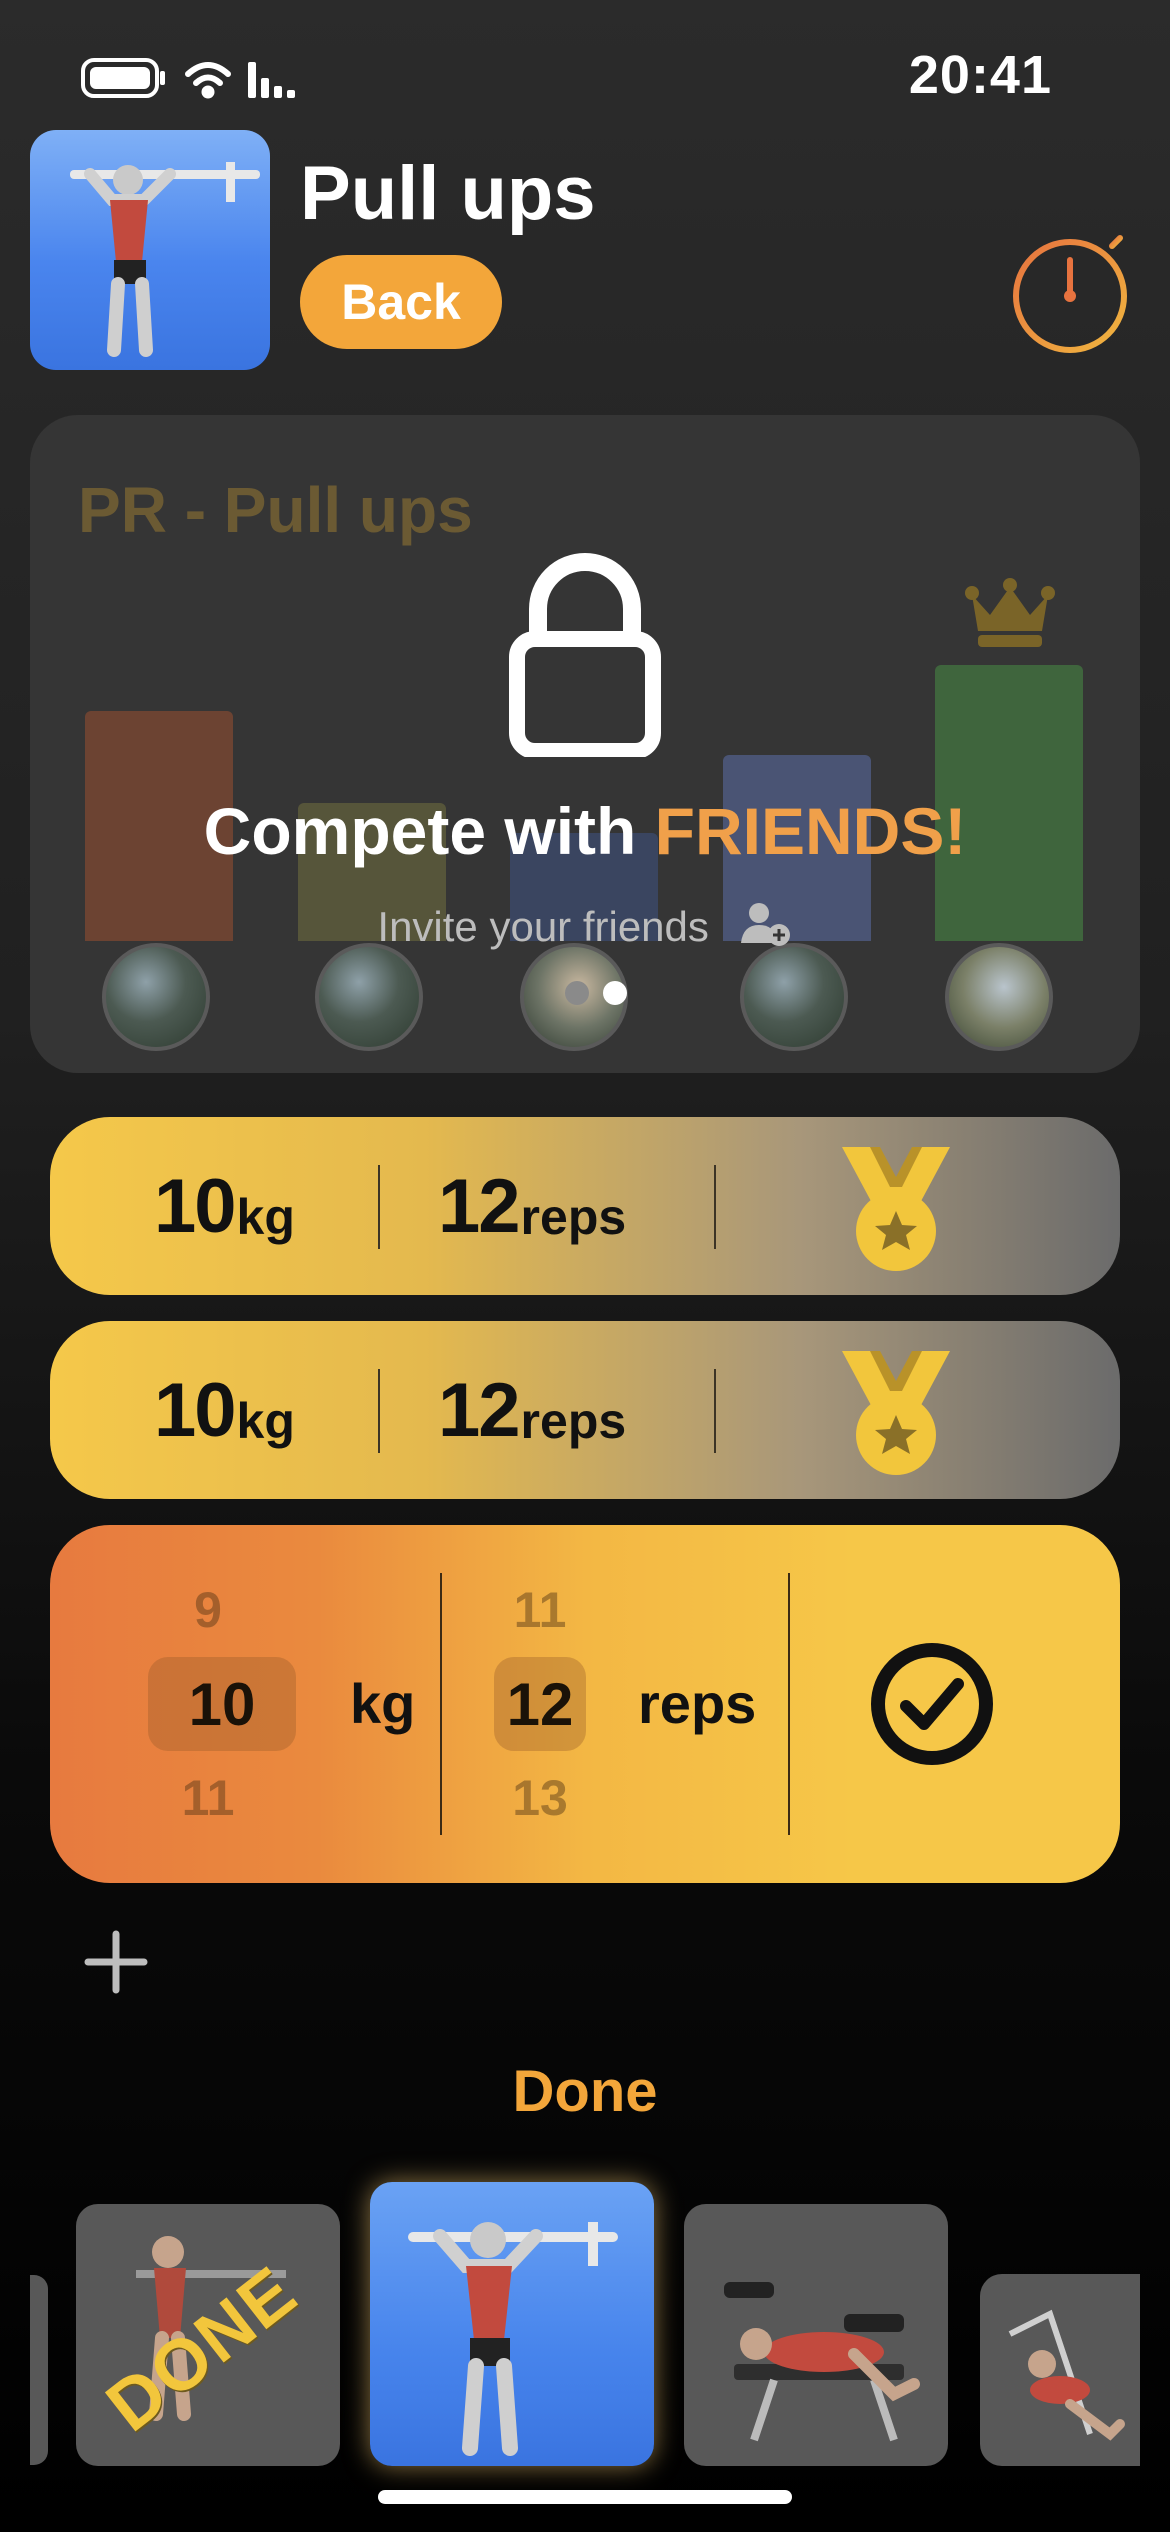  What do you see at coordinates (208, 1610) in the screenshot?
I see `weight-picker-prev: 9` at bounding box center [208, 1610].